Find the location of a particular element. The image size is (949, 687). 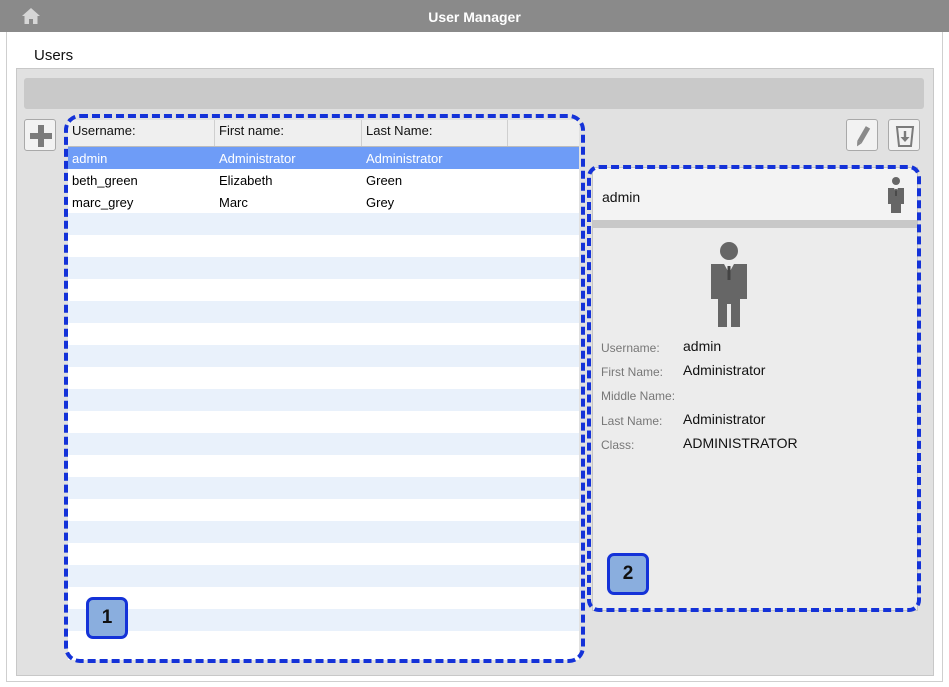

delete-user-button is located at coordinates (904, 135).